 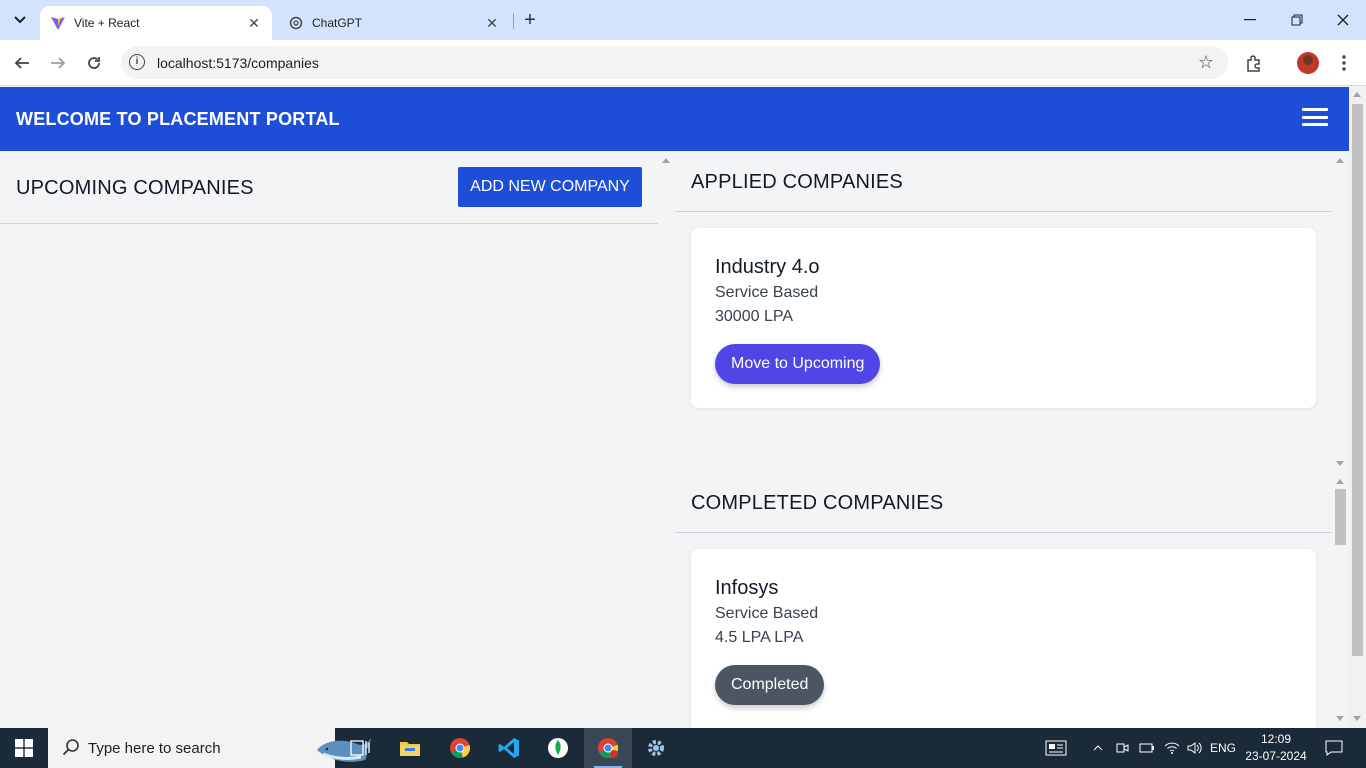 I want to click on chrome-active-icon, so click(x=608, y=748).